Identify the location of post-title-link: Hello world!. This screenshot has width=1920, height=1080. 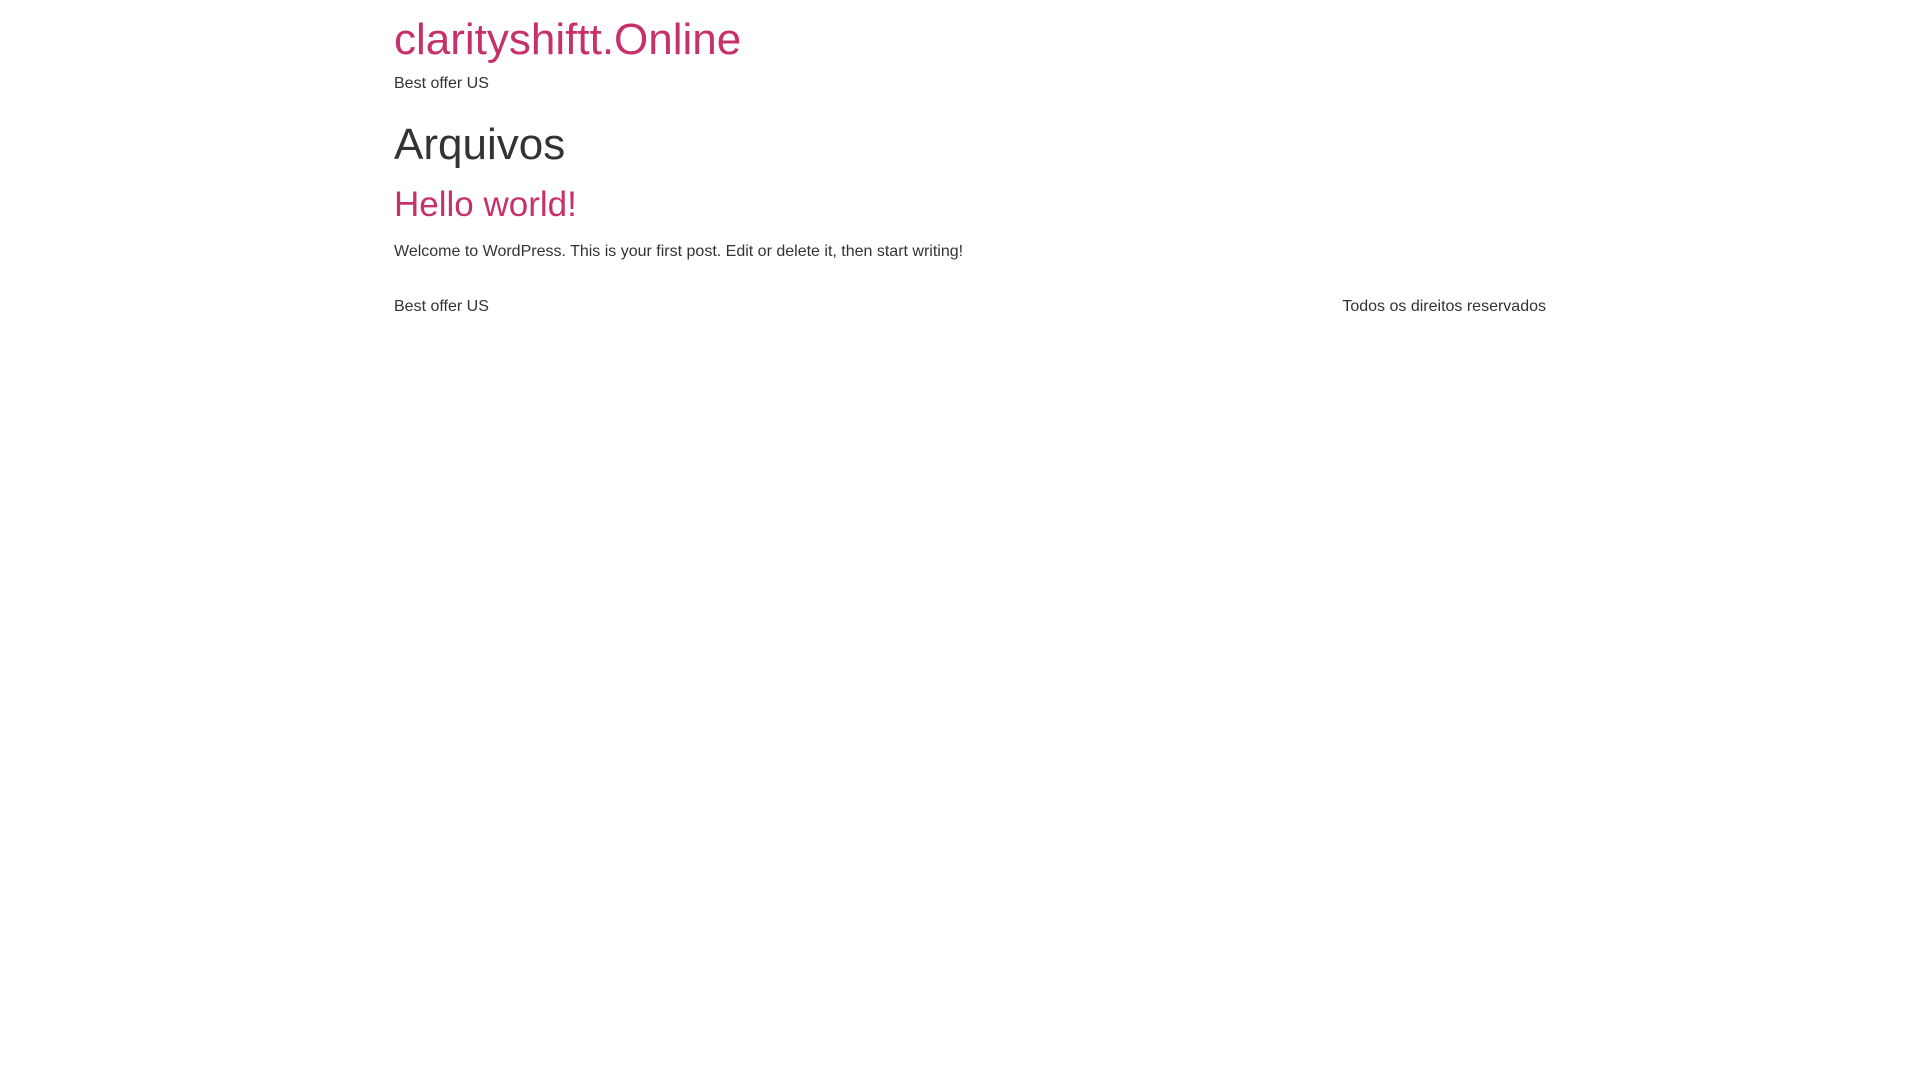
(485, 205).